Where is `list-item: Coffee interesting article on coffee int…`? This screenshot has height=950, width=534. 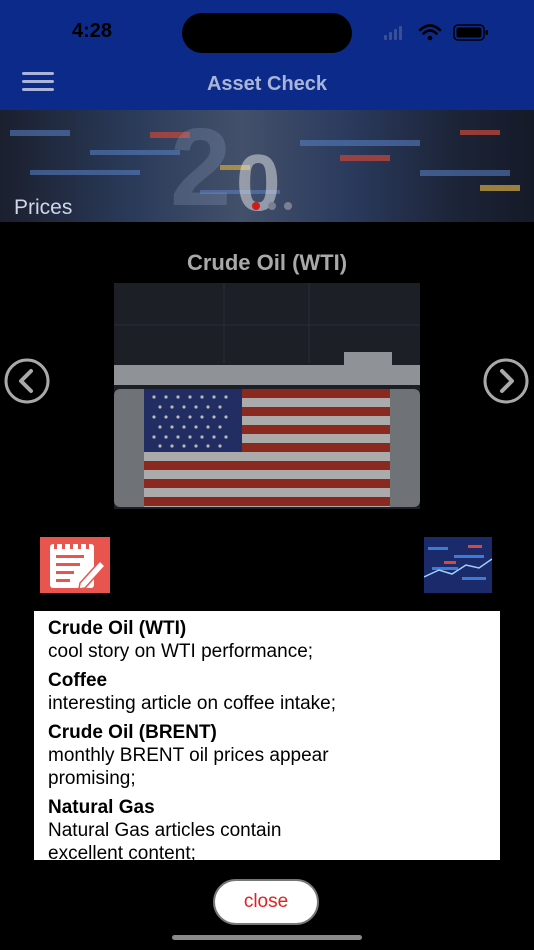
list-item: Coffee interesting article on coffee int… is located at coordinates (267, 692).